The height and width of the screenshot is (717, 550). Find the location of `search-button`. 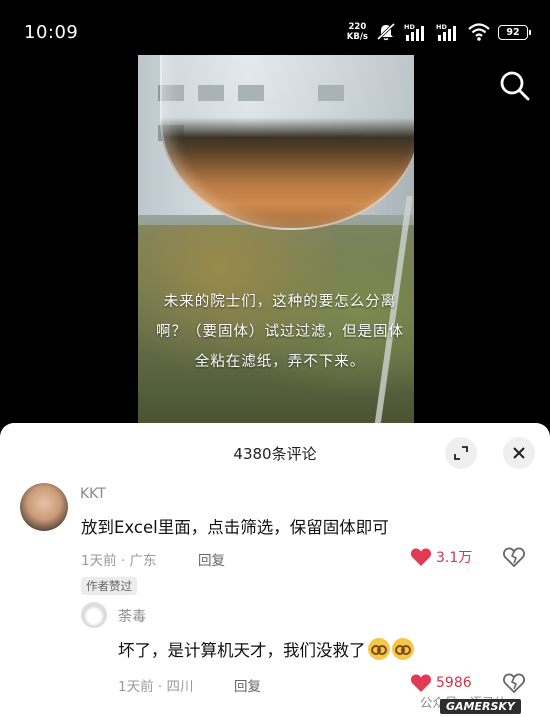

search-button is located at coordinates (515, 86).